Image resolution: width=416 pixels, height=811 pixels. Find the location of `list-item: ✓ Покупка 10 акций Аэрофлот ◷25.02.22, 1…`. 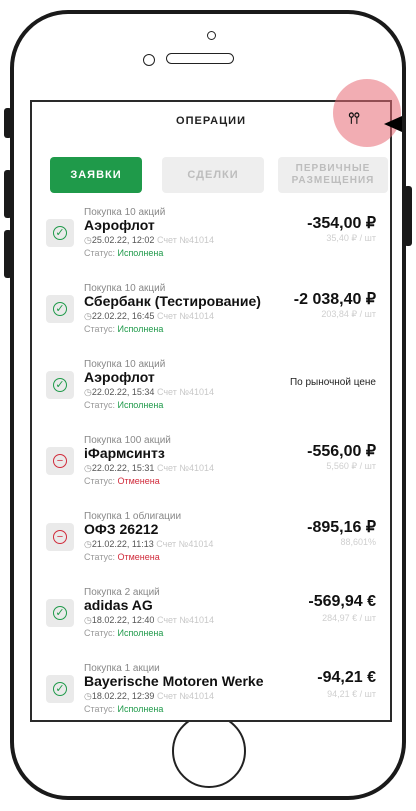

list-item: ✓ Покупка 10 акций Аэрофлот ◷25.02.22, 1… is located at coordinates (211, 245).